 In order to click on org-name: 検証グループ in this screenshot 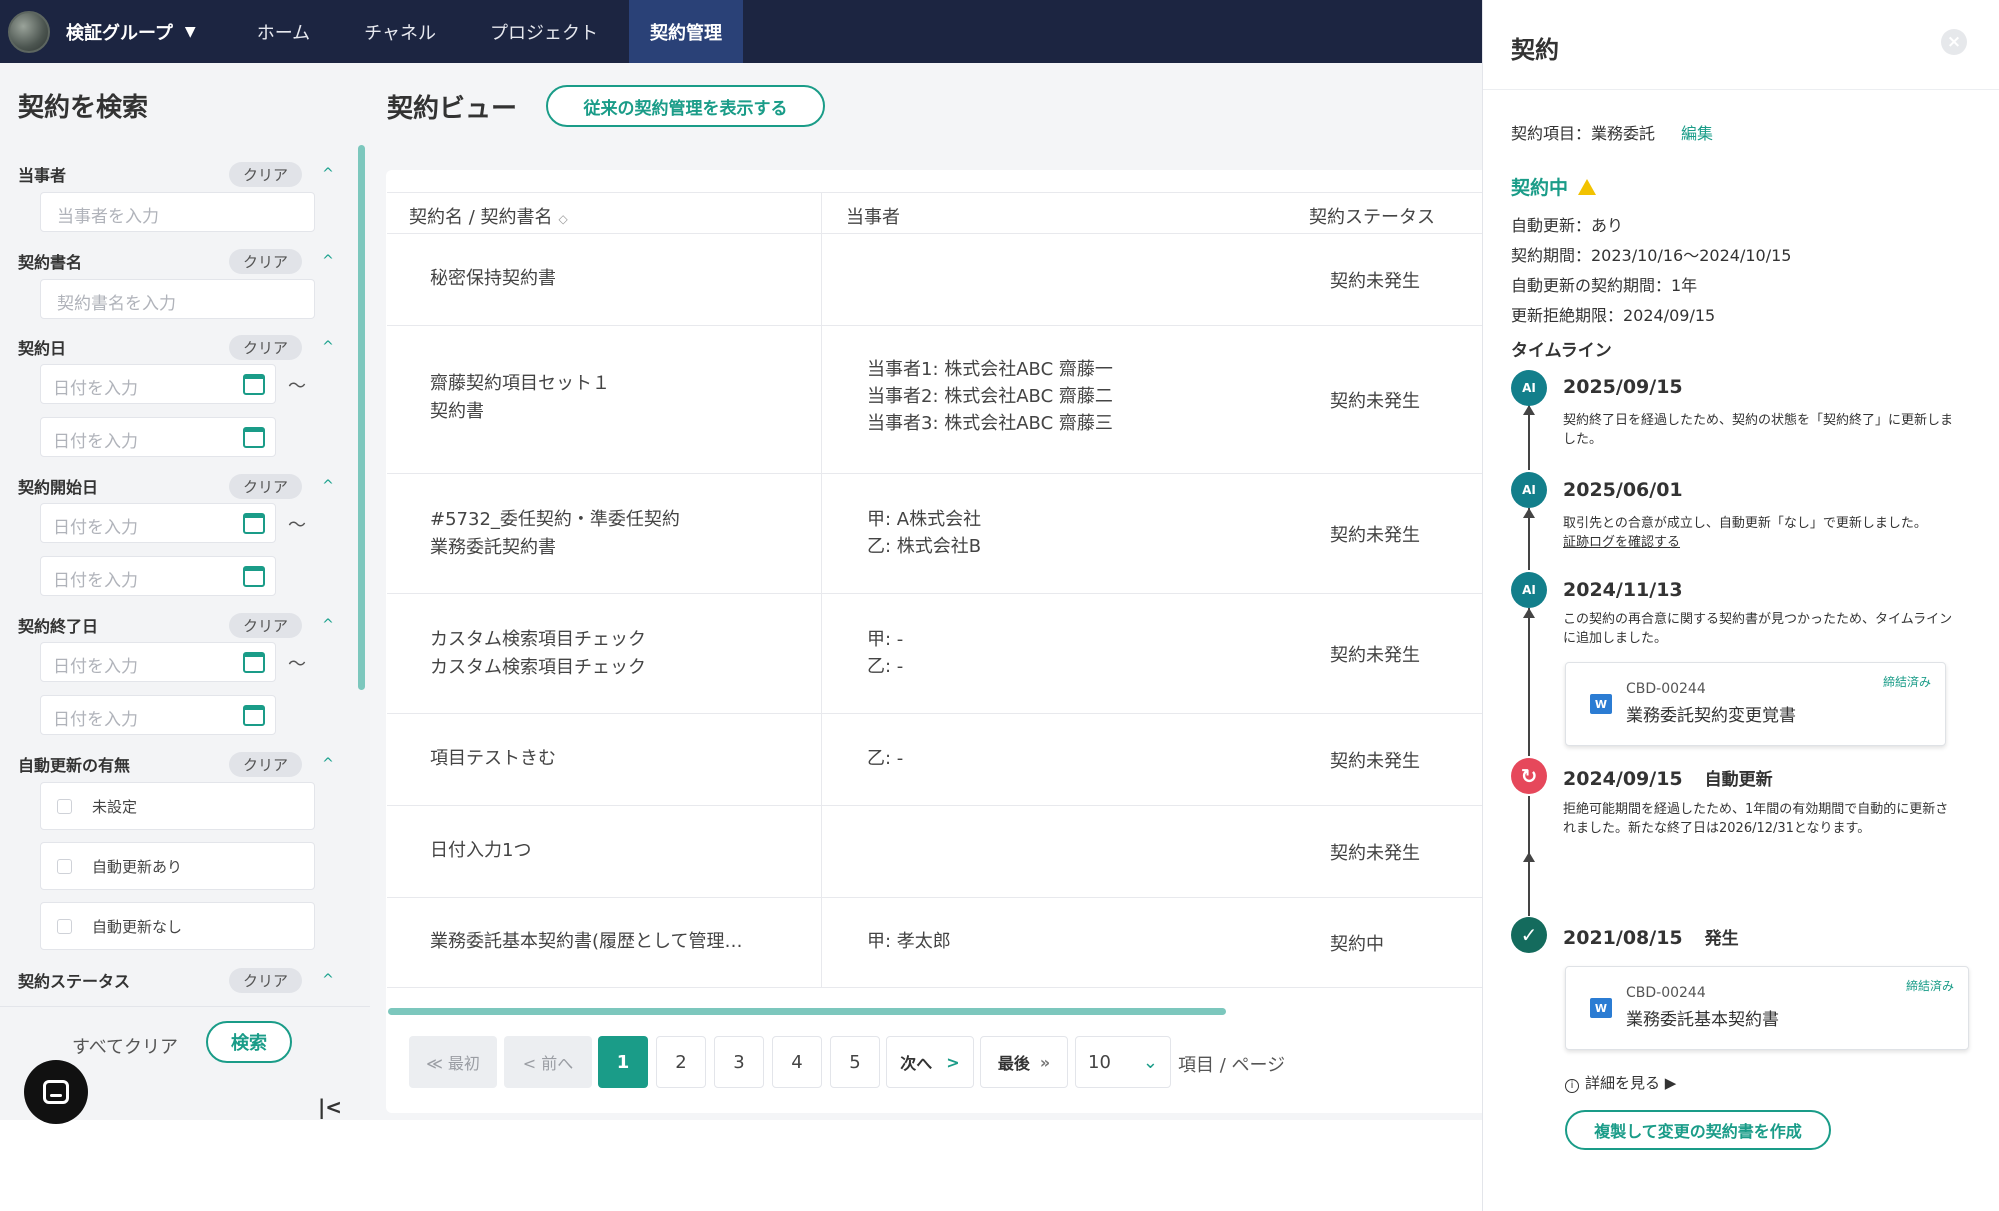, I will do `click(119, 32)`.